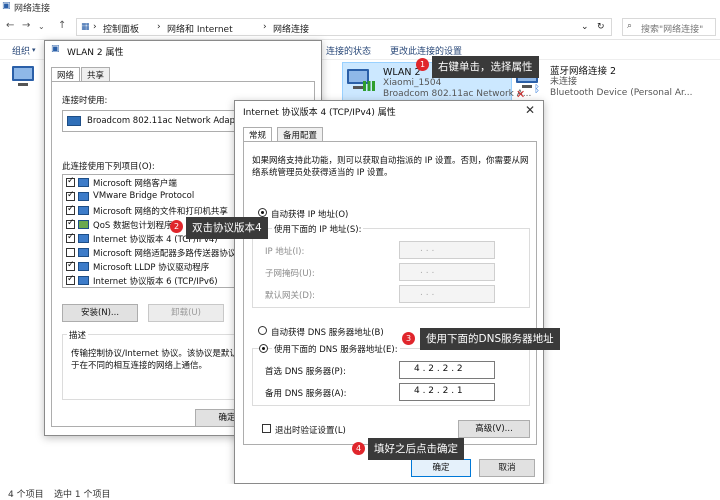 This screenshot has width=720, height=500. I want to click on ok-button: 确定, so click(441, 468).